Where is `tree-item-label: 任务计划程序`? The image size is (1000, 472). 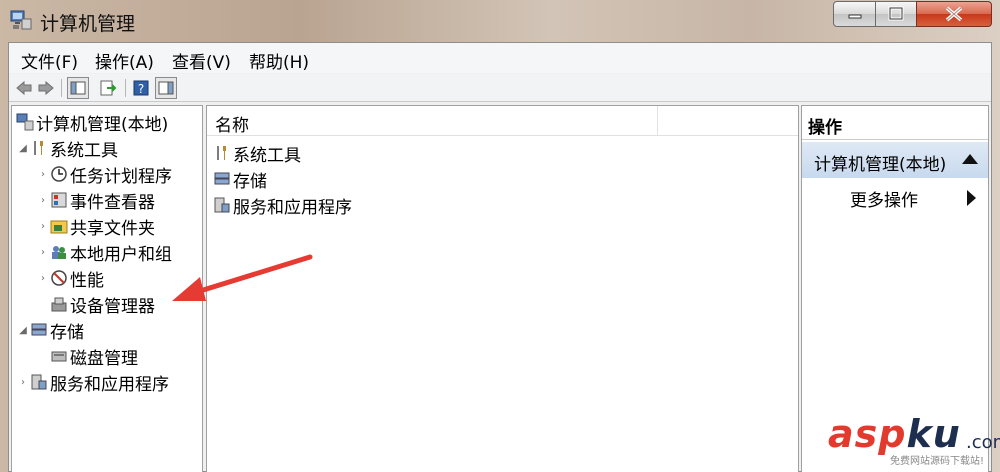
tree-item-label: 任务计划程序 is located at coordinates (121, 176).